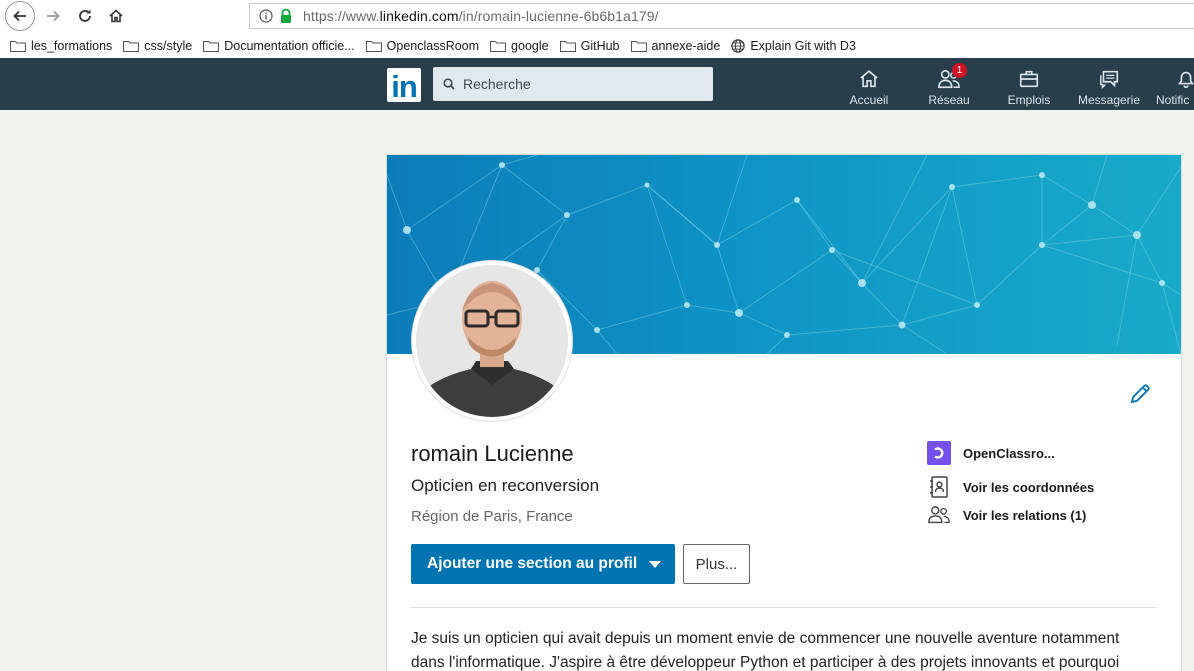 The width and height of the screenshot is (1194, 671). Describe the element at coordinates (532, 563) in the screenshot. I see `add-profile-section-label: Ajouter une section au profil` at that location.